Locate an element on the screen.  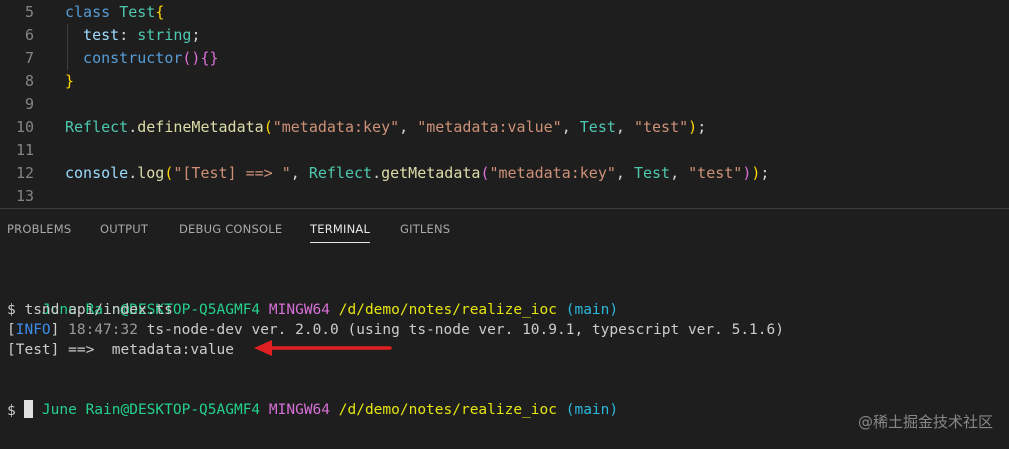
line-number: 8 is located at coordinates (29, 81).